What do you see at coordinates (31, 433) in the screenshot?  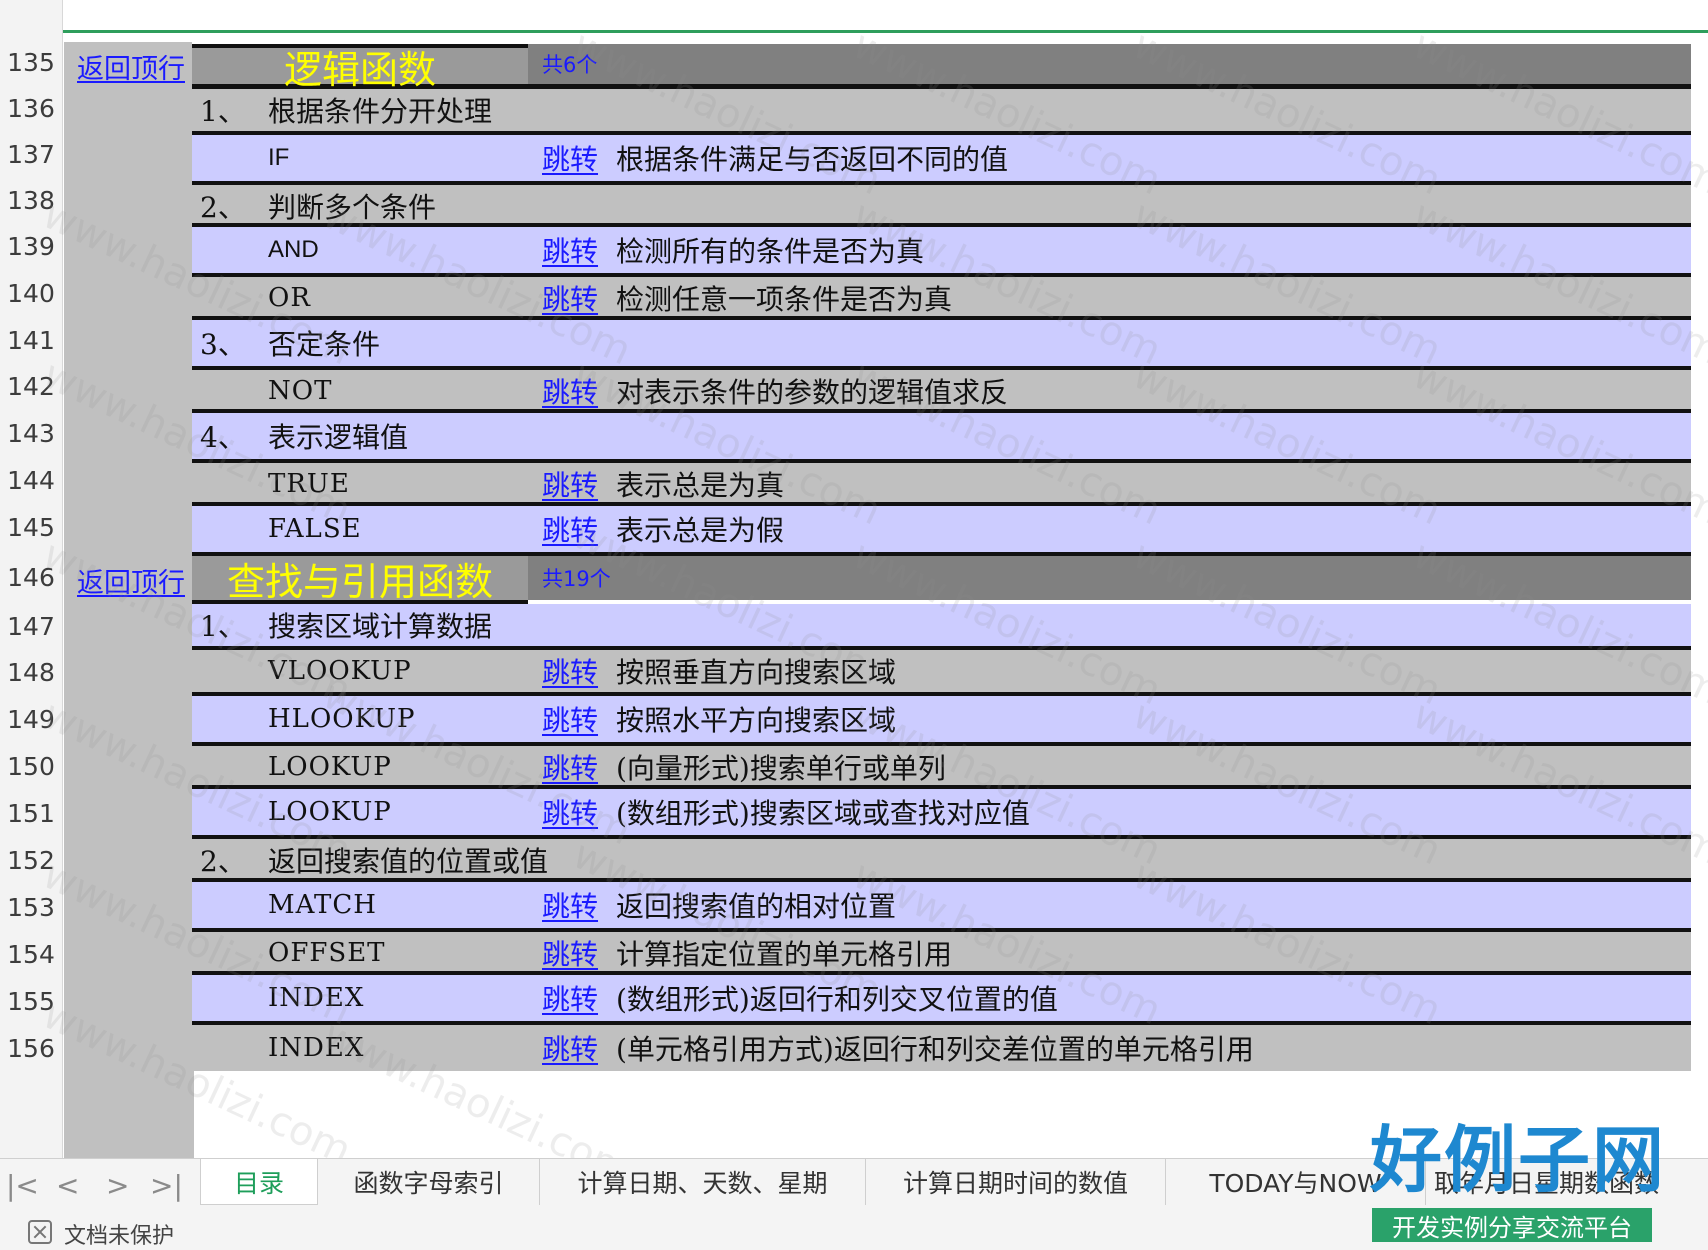 I see `row-number: 143` at bounding box center [31, 433].